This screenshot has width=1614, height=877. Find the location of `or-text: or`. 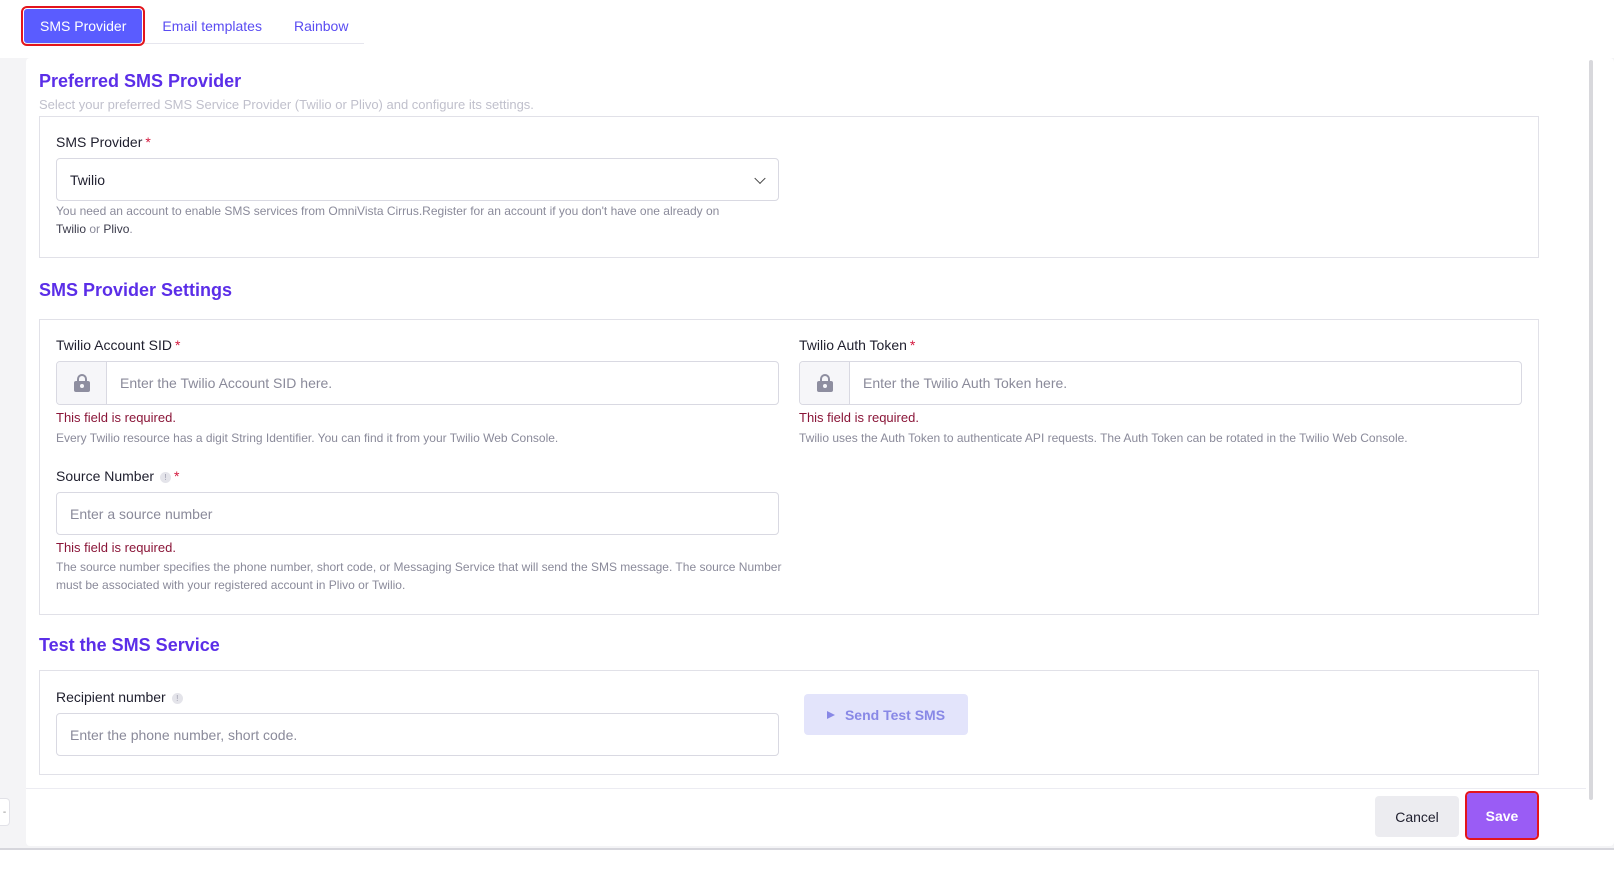

or-text: or is located at coordinates (95, 229).